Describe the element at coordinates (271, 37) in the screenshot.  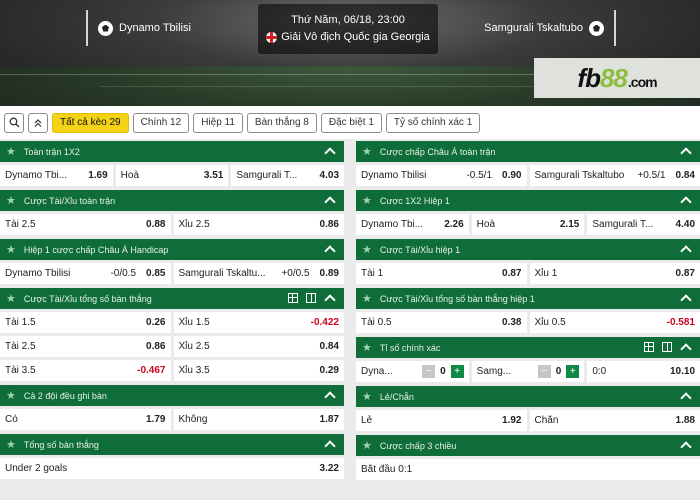
I see `georgia-flag-icon` at that location.